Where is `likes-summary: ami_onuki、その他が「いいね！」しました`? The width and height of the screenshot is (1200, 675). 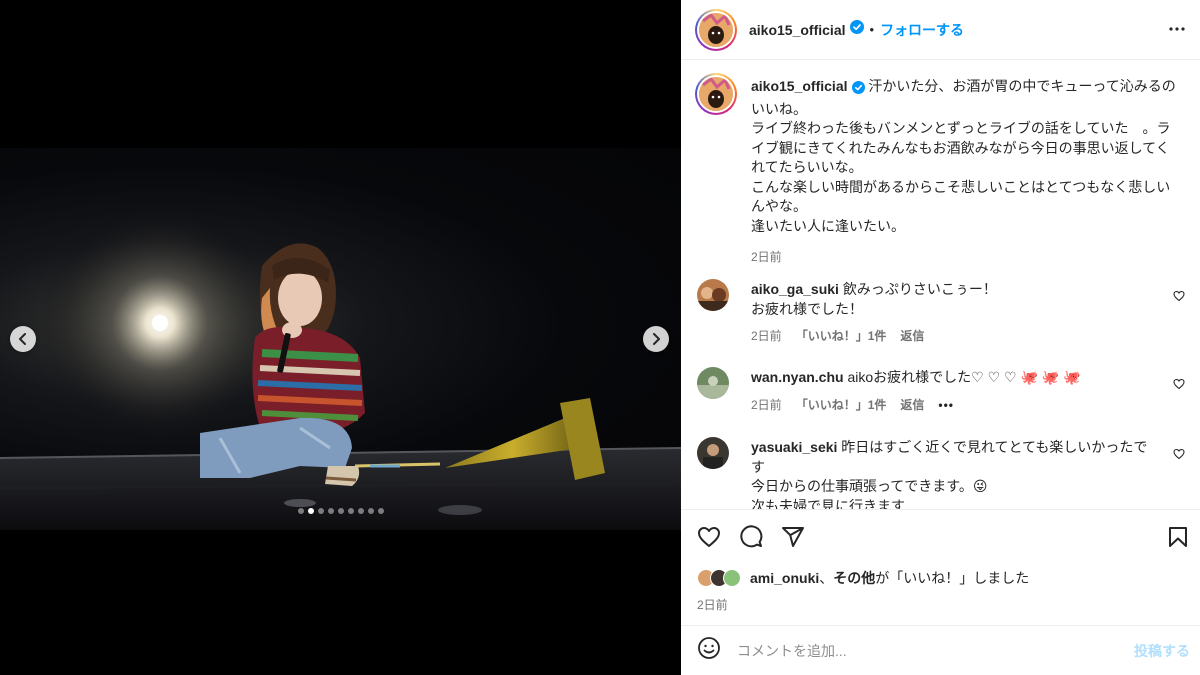 likes-summary: ami_onuki、その他が「いいね！」しました is located at coordinates (863, 578).